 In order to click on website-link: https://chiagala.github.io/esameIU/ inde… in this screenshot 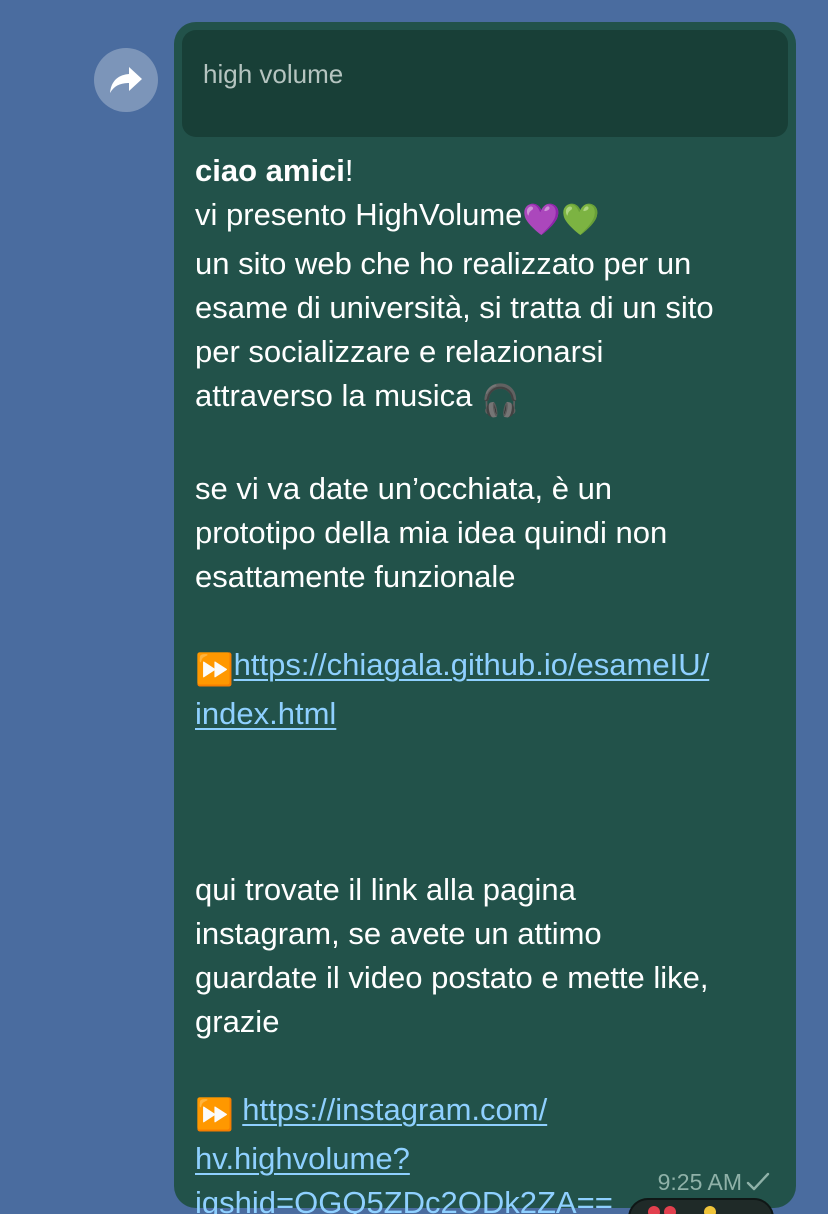, I will do `click(452, 689)`.